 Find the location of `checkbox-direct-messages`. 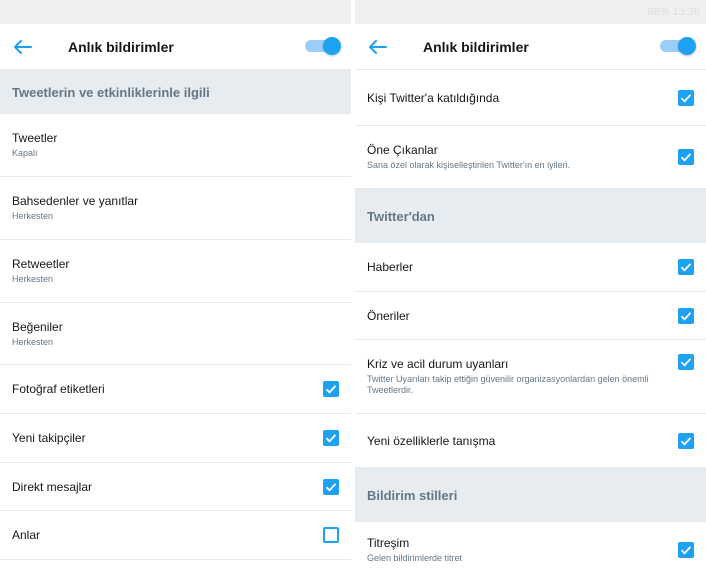

checkbox-direct-messages is located at coordinates (331, 486).